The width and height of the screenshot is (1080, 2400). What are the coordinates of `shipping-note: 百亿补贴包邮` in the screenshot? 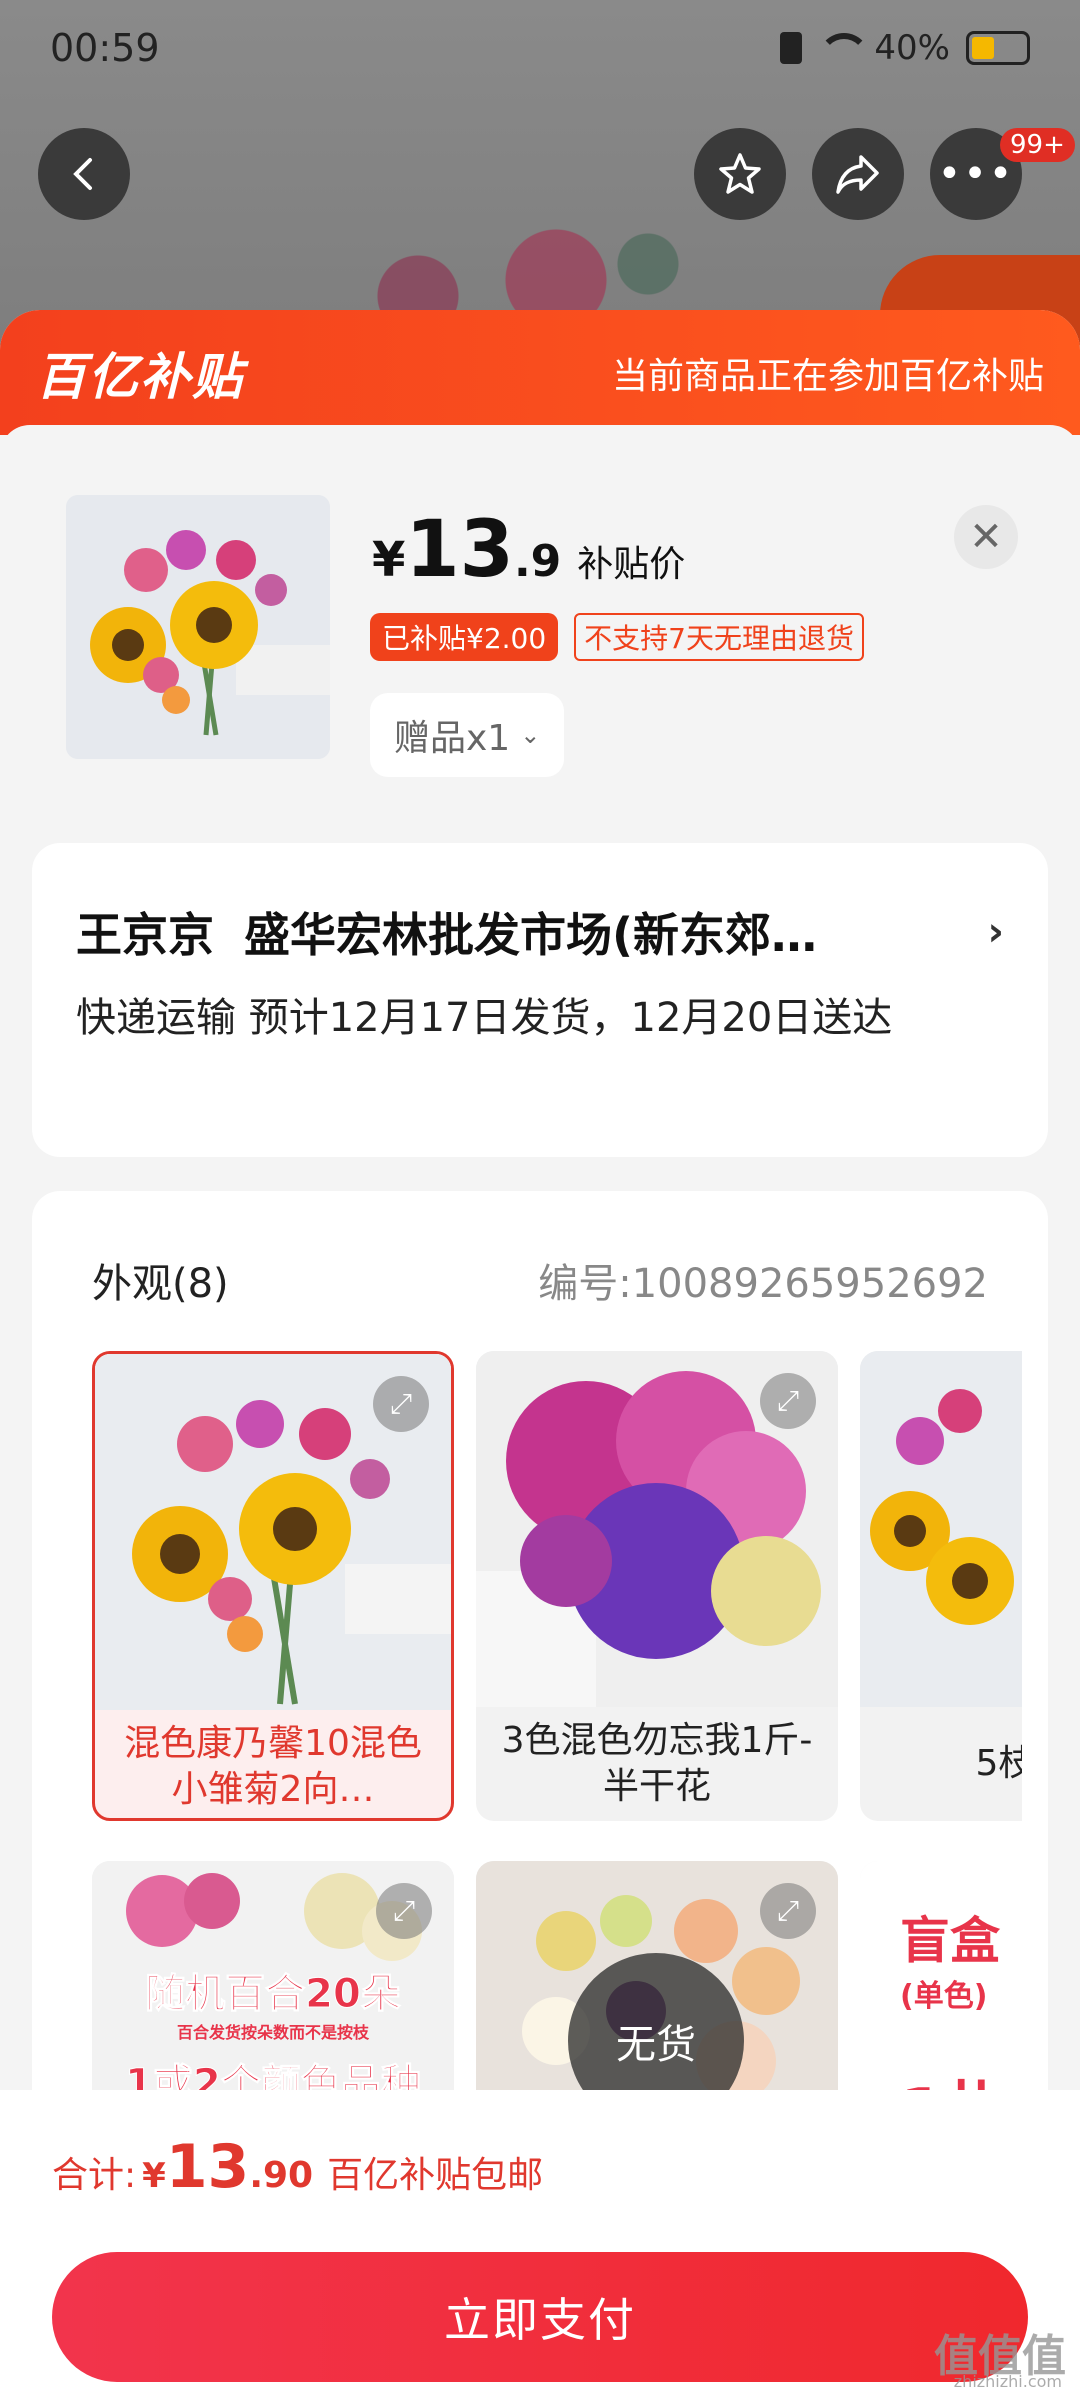 It's located at (435, 2175).